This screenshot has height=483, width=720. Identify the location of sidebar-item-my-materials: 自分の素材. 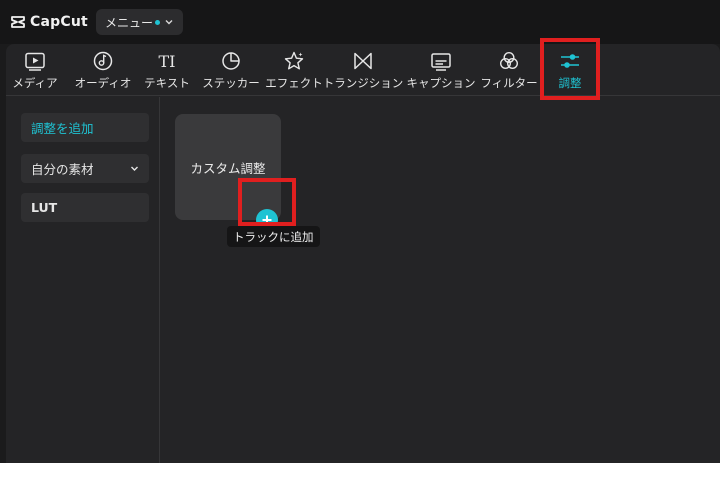
(85, 168).